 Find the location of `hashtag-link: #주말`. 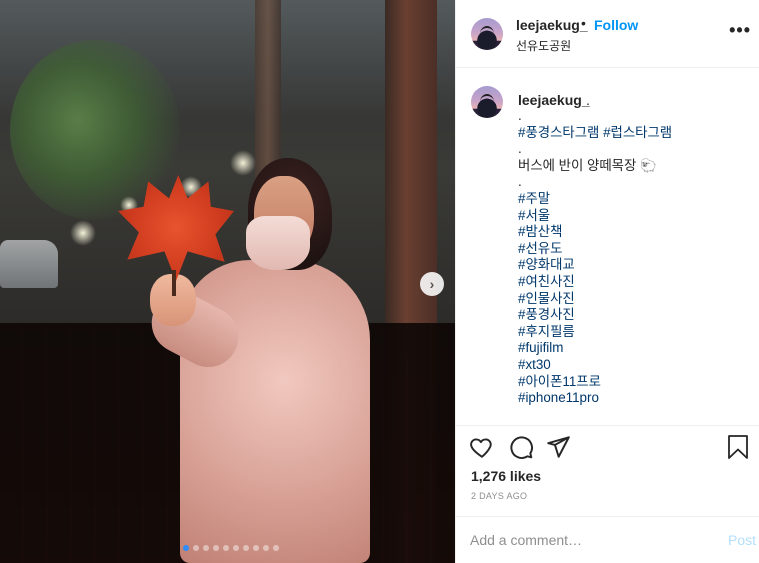

hashtag-link: #주말 is located at coordinates (595, 199).